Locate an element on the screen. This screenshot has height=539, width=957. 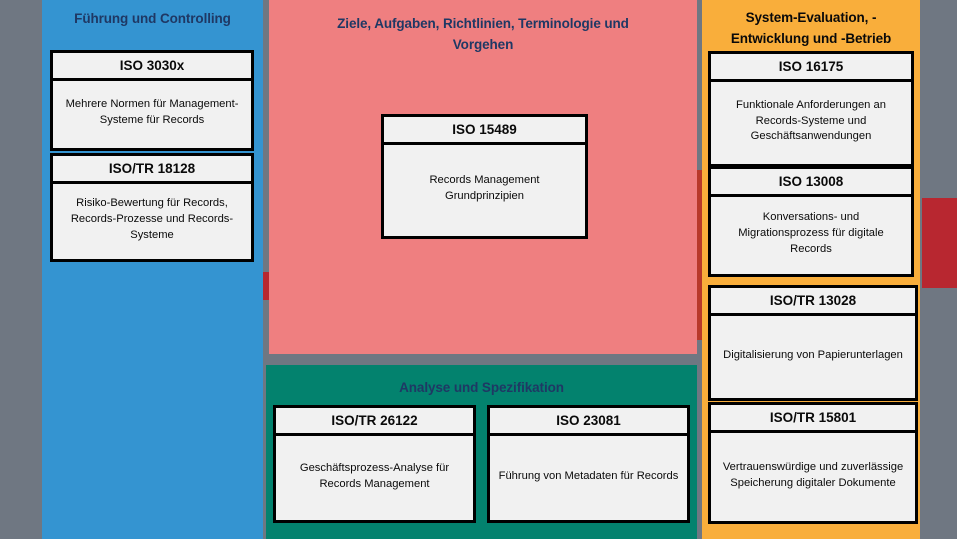
card-title: ISO 15489 is located at coordinates (484, 131).